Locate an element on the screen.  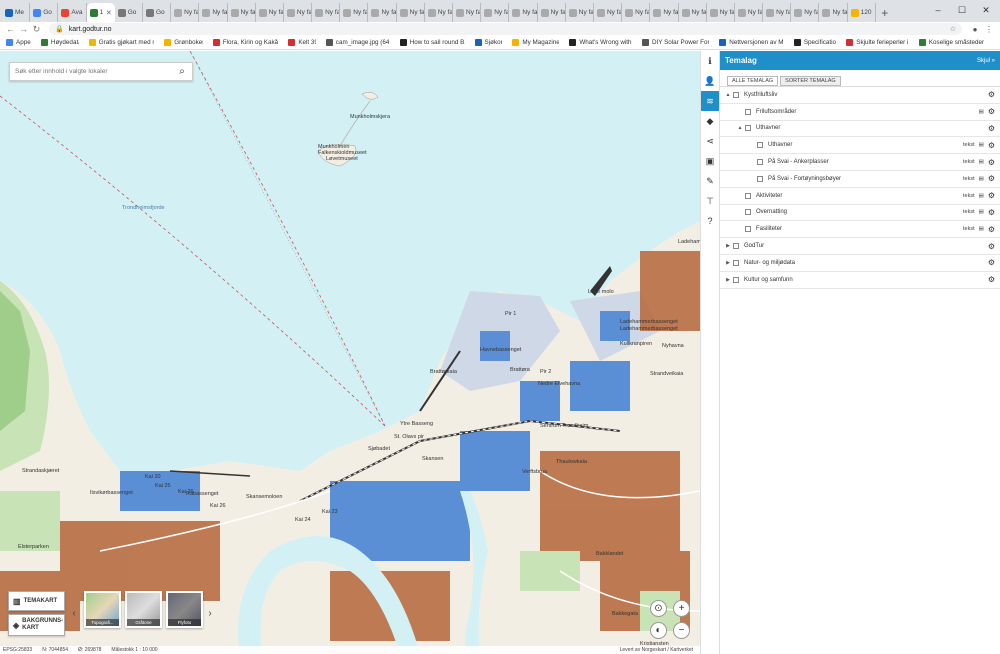
new-tab-button: + is located at coordinates (885, 12).